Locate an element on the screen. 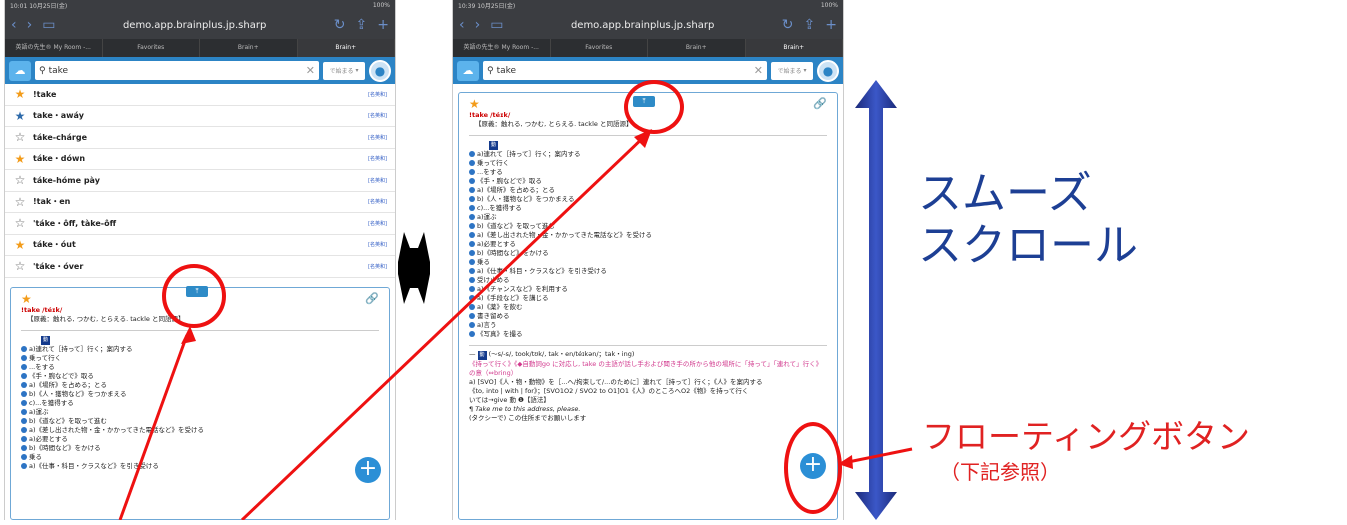 The image size is (1347, 525). sense-item: b)《道など》を取って進む is located at coordinates (648, 226).